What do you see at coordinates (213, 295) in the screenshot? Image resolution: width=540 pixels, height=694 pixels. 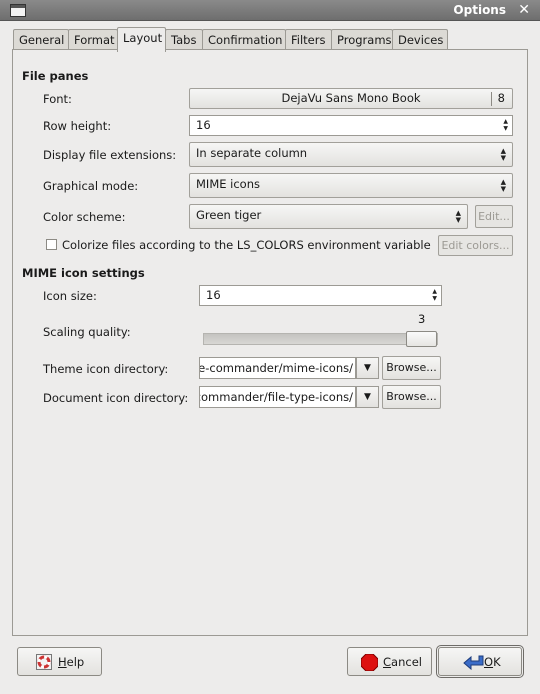 I see `icon-size-value: 16` at bounding box center [213, 295].